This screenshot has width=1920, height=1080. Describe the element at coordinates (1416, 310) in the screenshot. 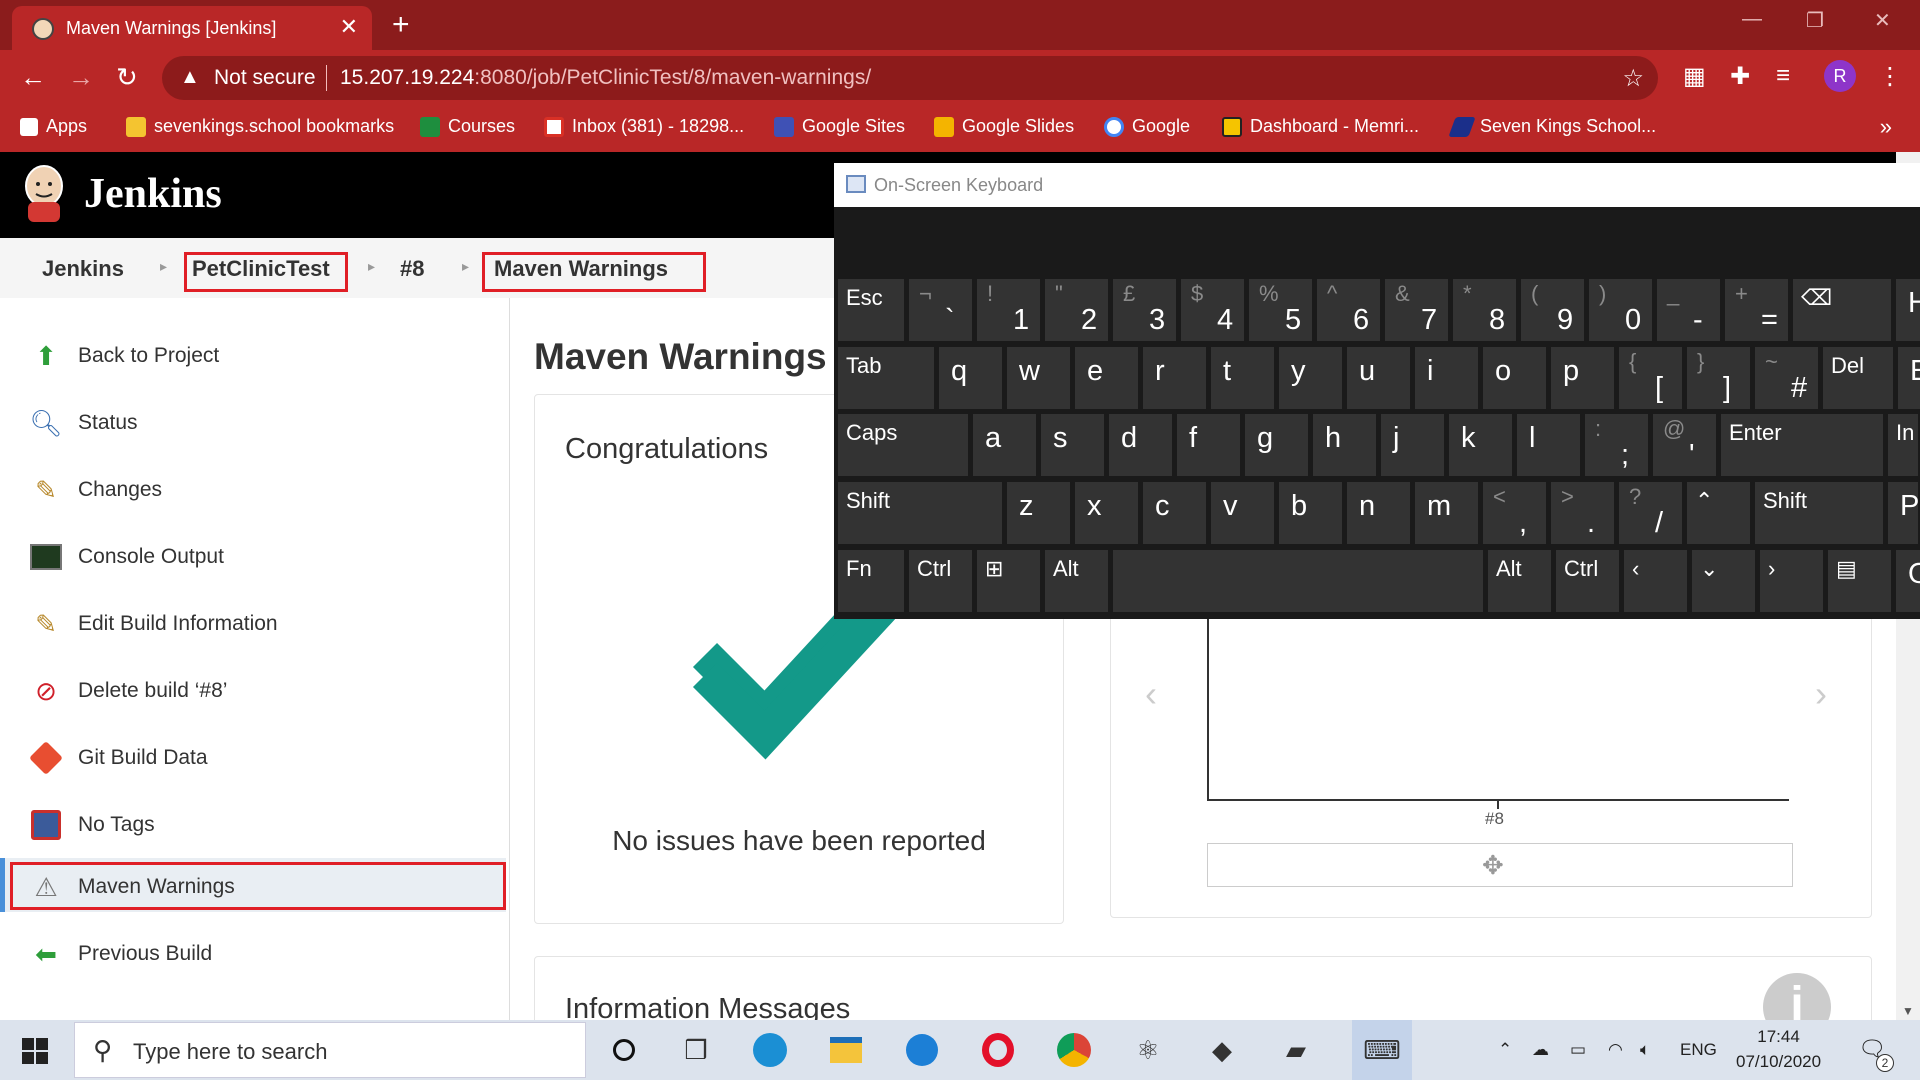

I see `osk-key-7: & 7` at that location.